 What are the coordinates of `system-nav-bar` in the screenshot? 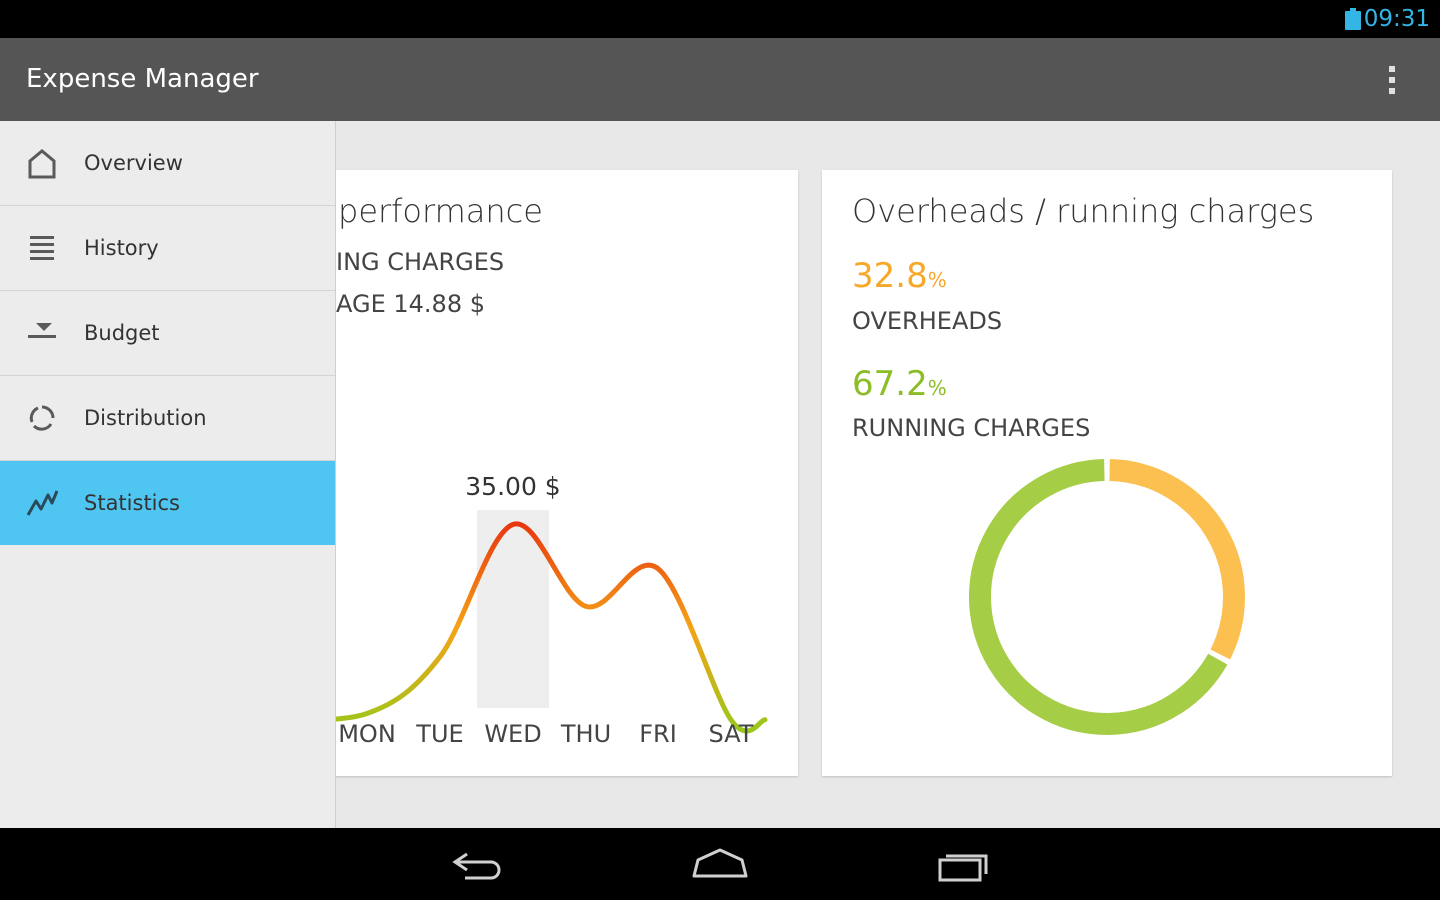 It's located at (720, 864).